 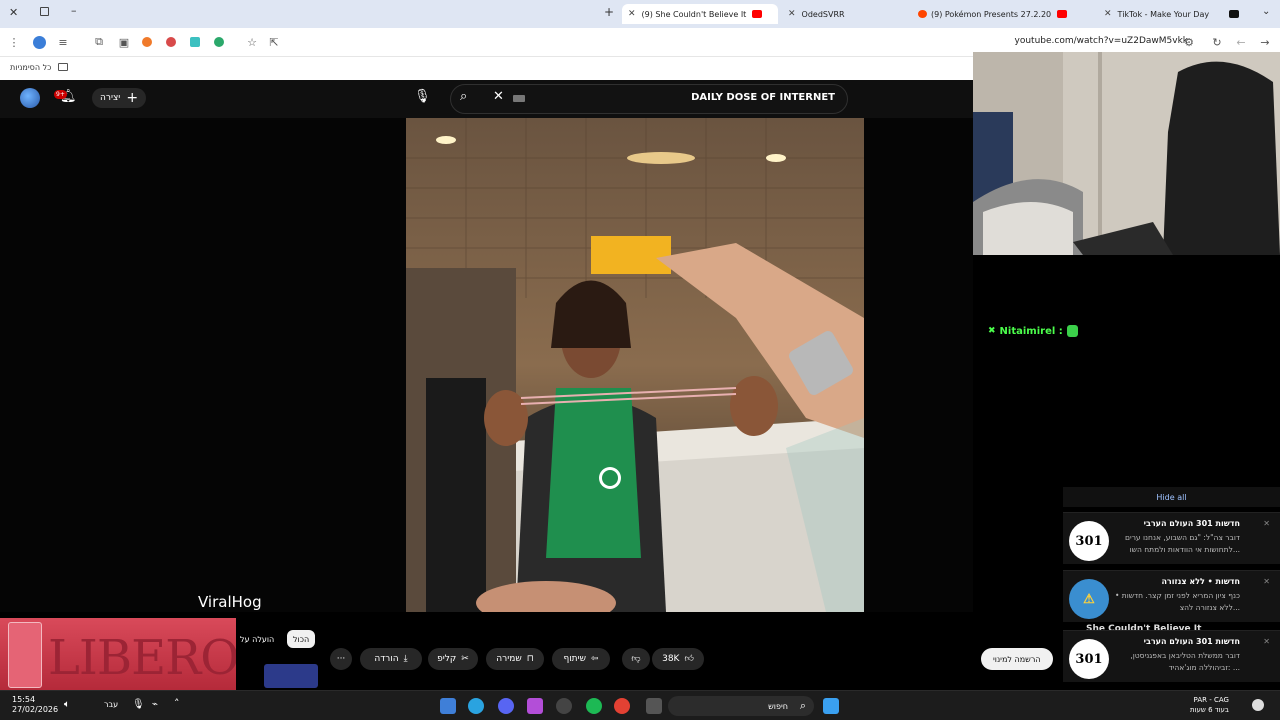 I want to click on clock: 15:54 27/02/2026, so click(x=35, y=705).